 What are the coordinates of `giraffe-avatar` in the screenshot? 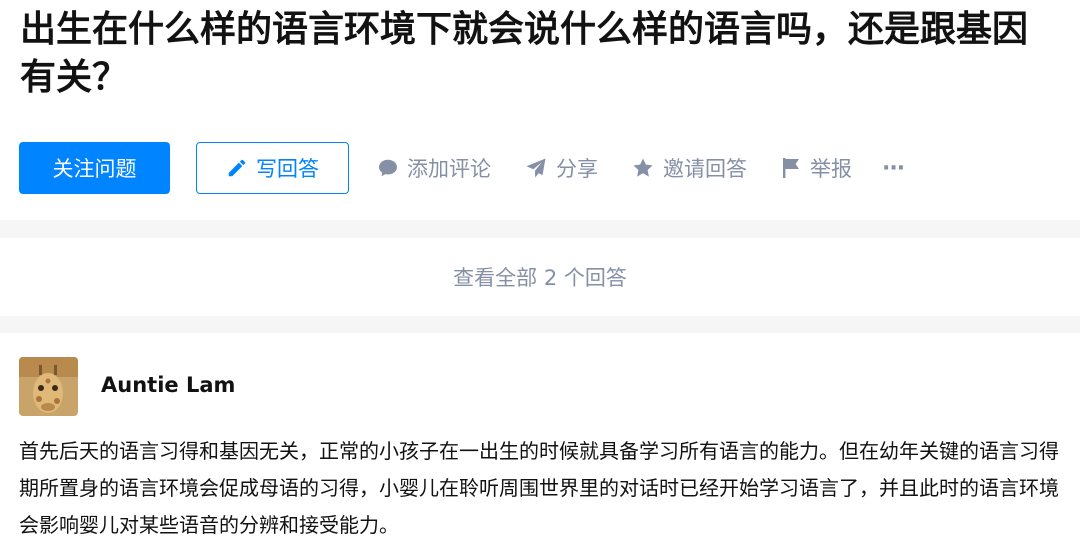 It's located at (48, 386).